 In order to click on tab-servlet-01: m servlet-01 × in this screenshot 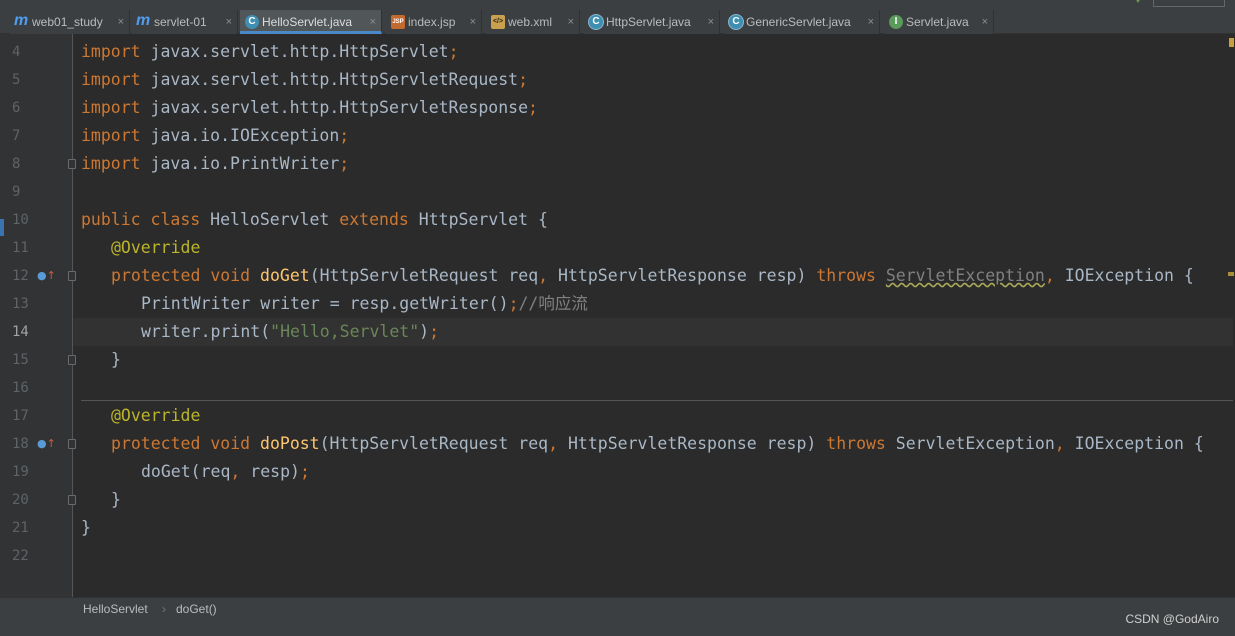, I will do `click(185, 22)`.